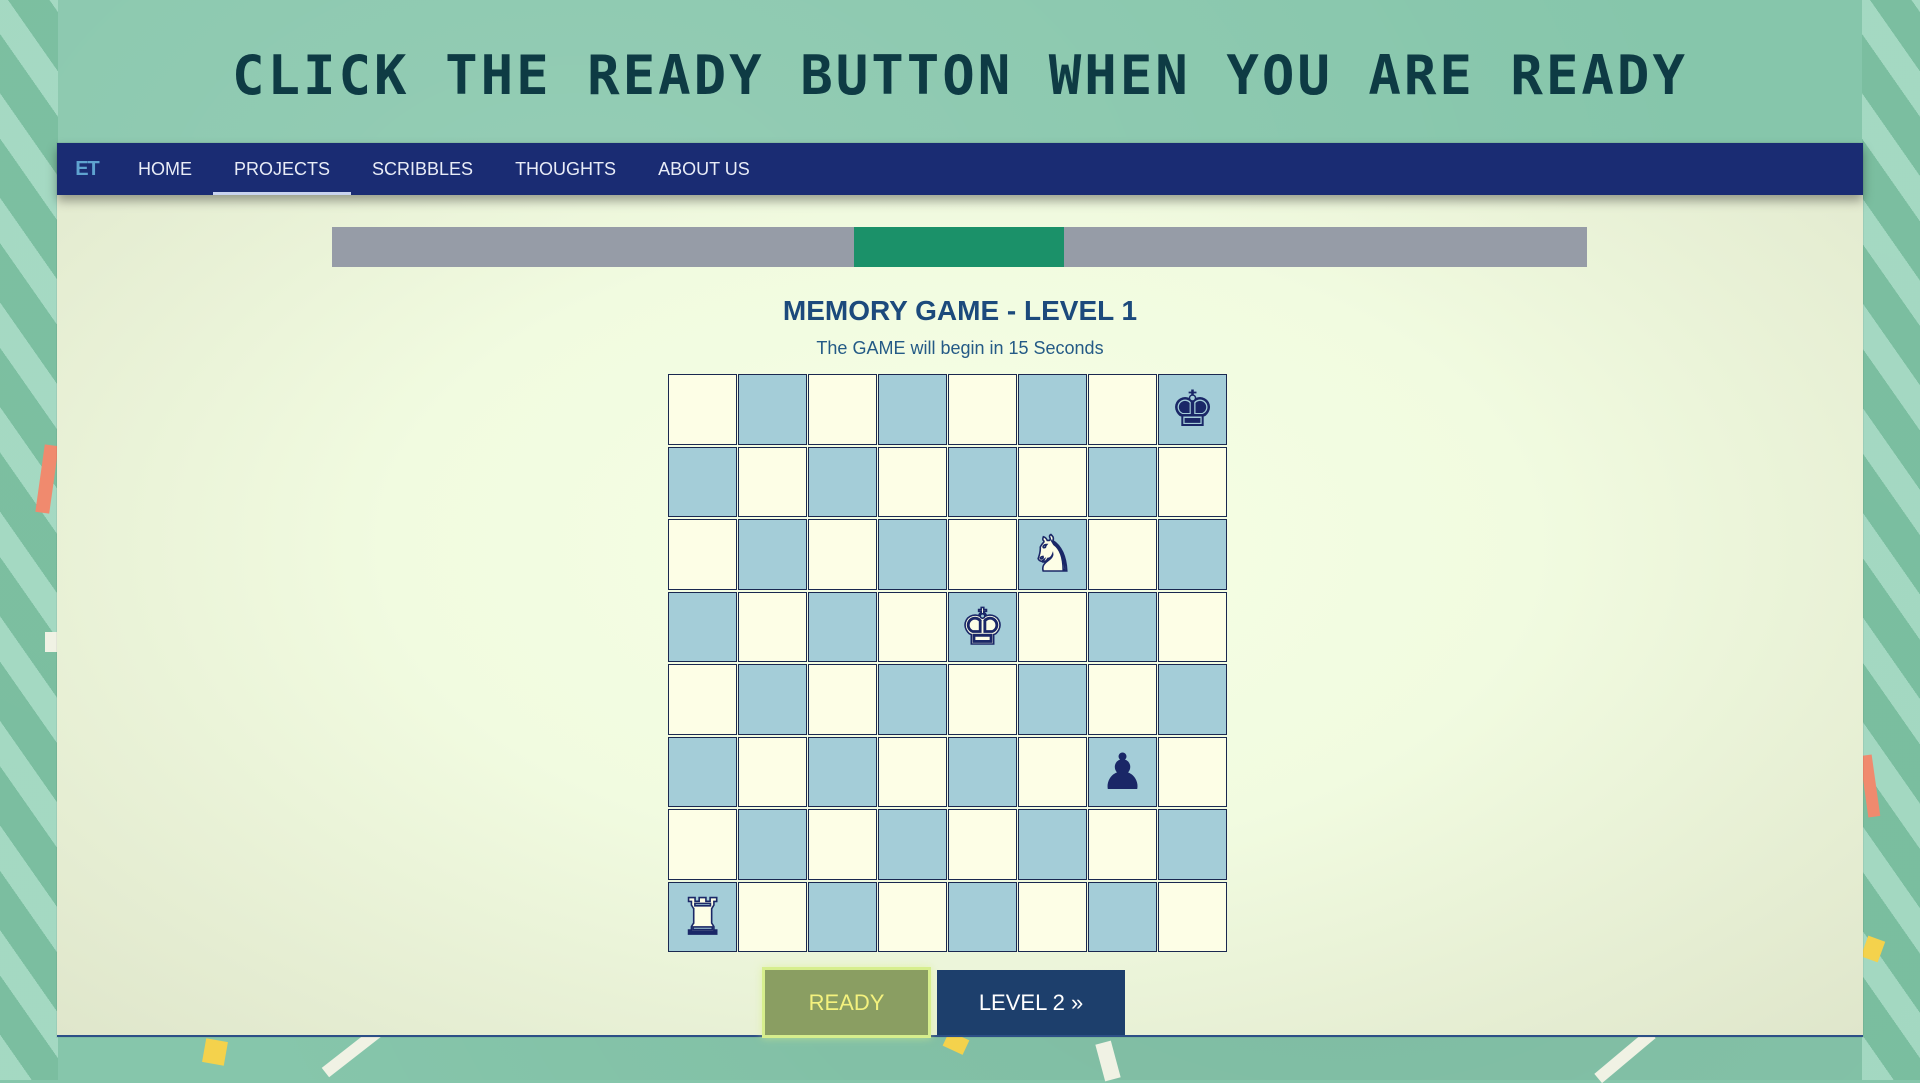 Image resolution: width=1920 pixels, height=1083 pixels. Describe the element at coordinates (29, 540) in the screenshot. I see `left-stripe-decoration` at that location.